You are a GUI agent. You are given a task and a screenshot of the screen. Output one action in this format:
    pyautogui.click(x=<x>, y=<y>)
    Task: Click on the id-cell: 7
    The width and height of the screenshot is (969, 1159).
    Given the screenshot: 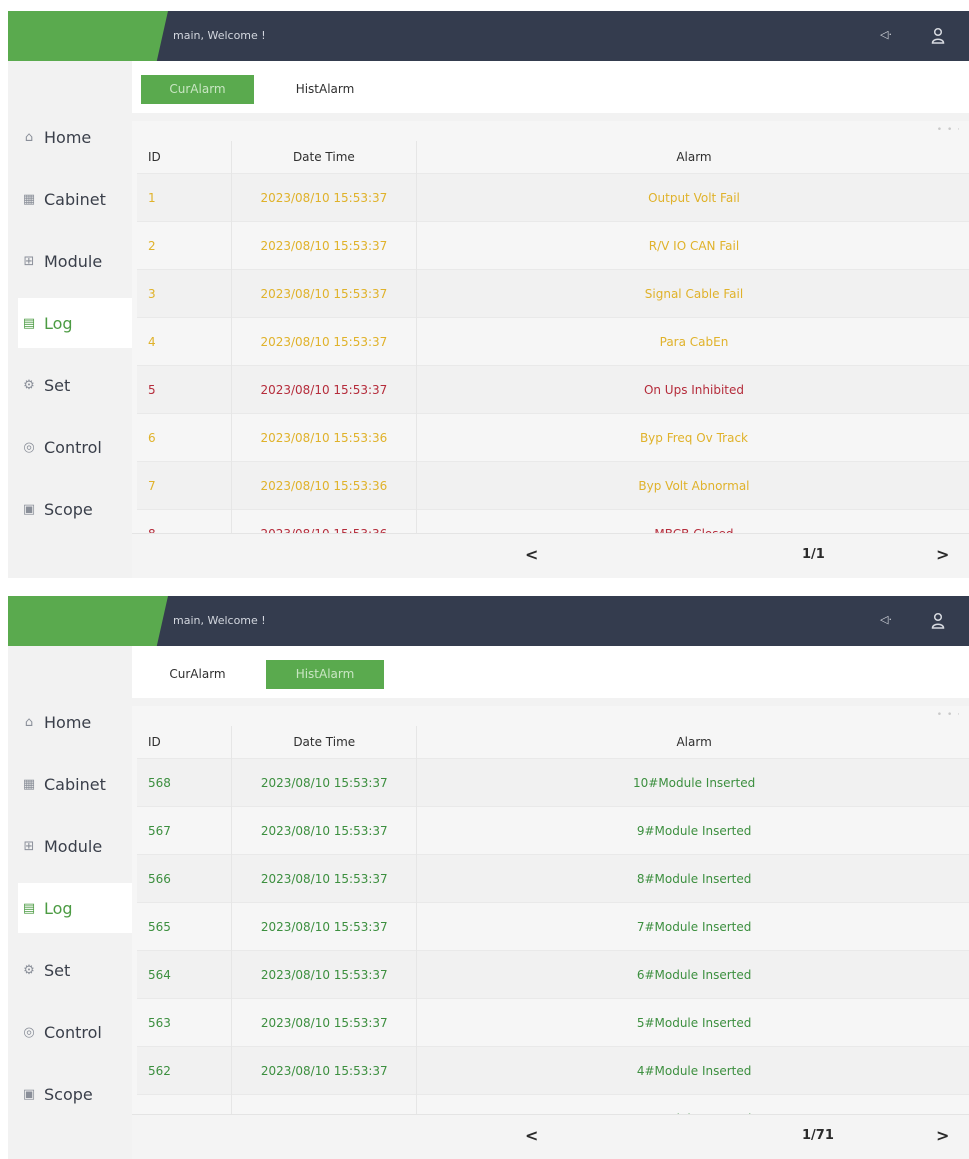 What is the action you would take?
    pyautogui.click(x=184, y=485)
    